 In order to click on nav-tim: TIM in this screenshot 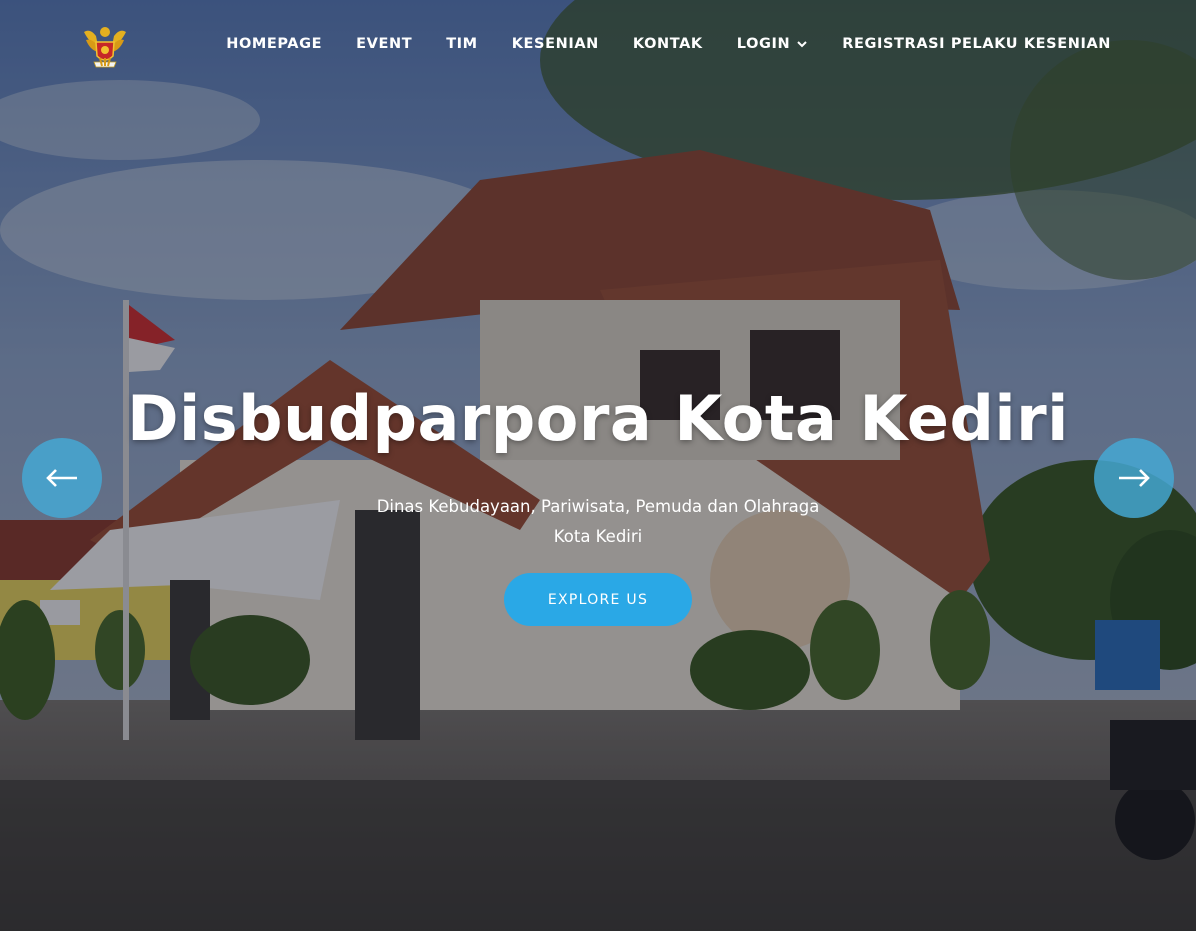, I will do `click(462, 44)`.